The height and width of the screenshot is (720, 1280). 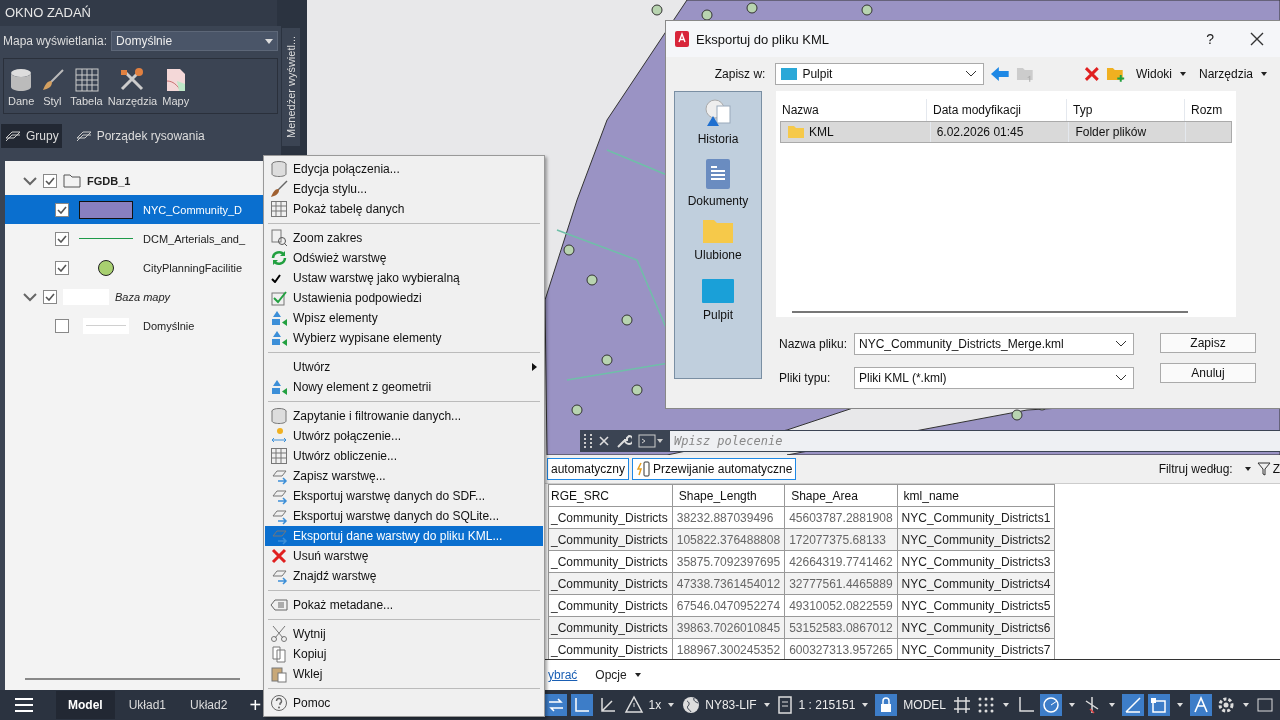 I want to click on ribbon-tool: Tabela, so click(x=86, y=87).